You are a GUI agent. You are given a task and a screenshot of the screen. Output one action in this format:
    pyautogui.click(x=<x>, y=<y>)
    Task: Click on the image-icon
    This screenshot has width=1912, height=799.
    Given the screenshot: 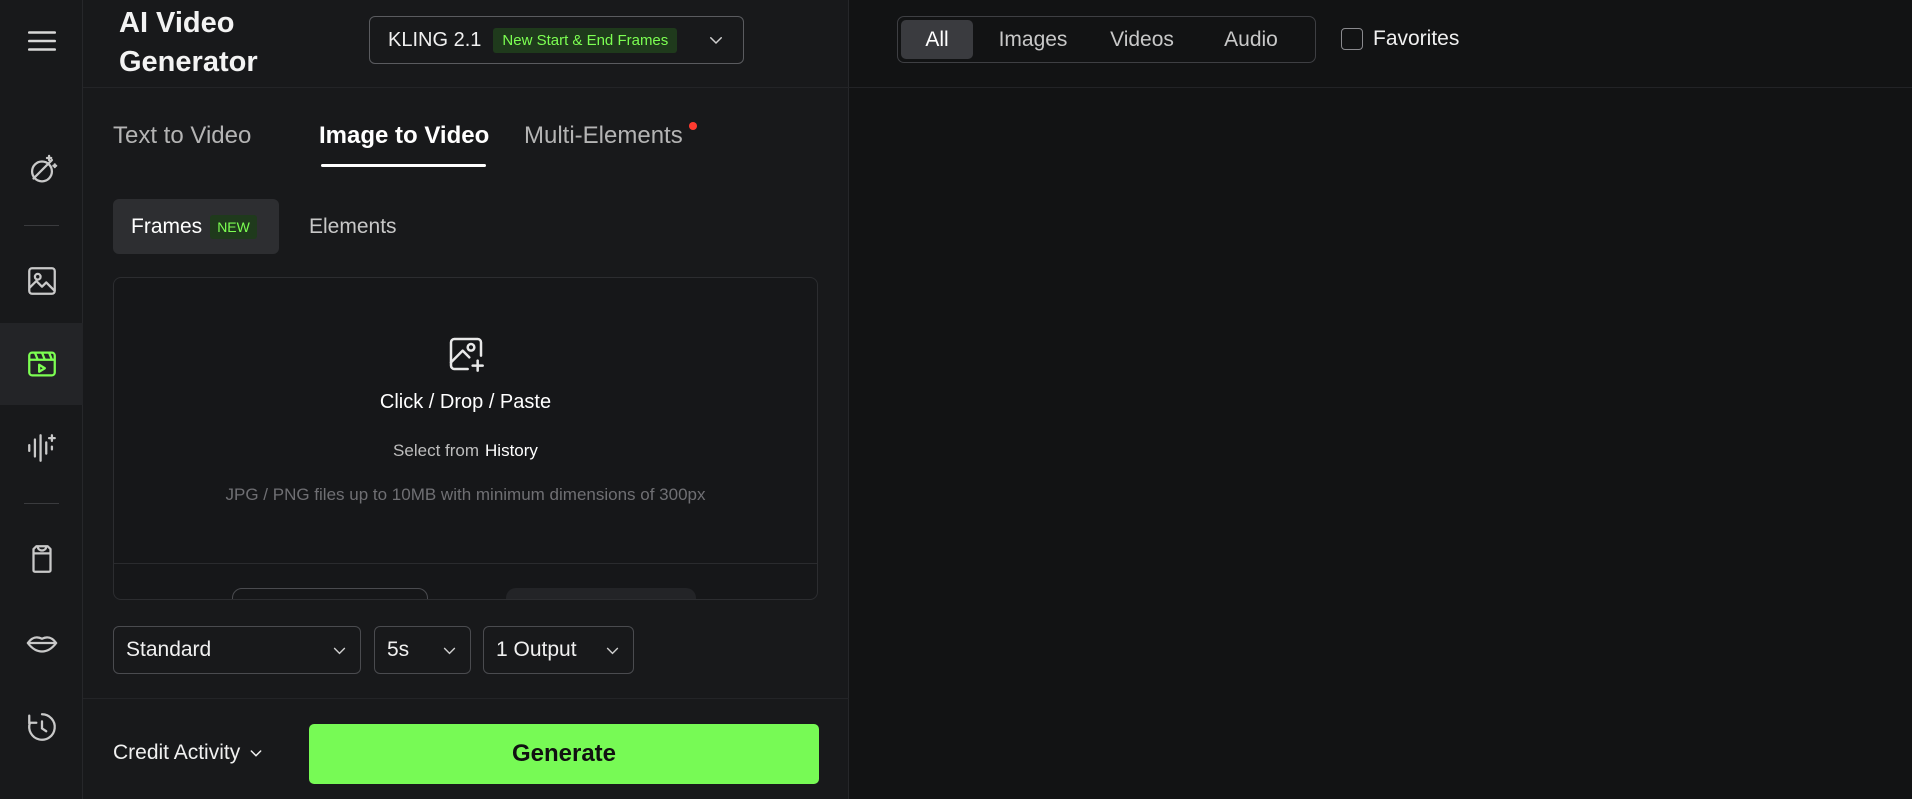 What is the action you would take?
    pyautogui.click(x=41, y=281)
    